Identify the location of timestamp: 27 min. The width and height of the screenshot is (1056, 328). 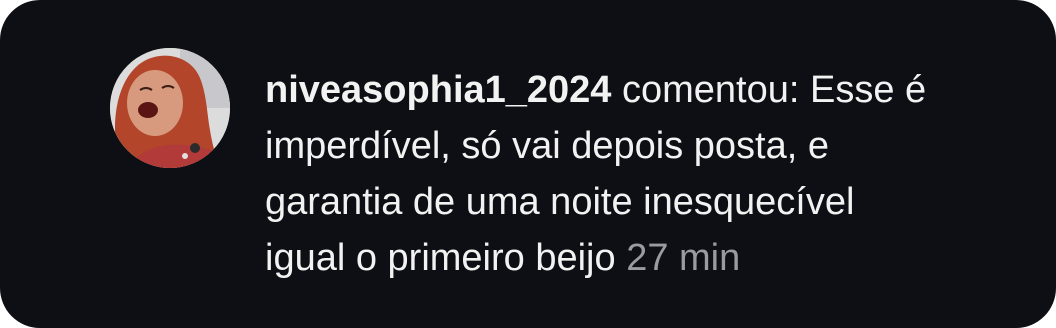
(683, 258).